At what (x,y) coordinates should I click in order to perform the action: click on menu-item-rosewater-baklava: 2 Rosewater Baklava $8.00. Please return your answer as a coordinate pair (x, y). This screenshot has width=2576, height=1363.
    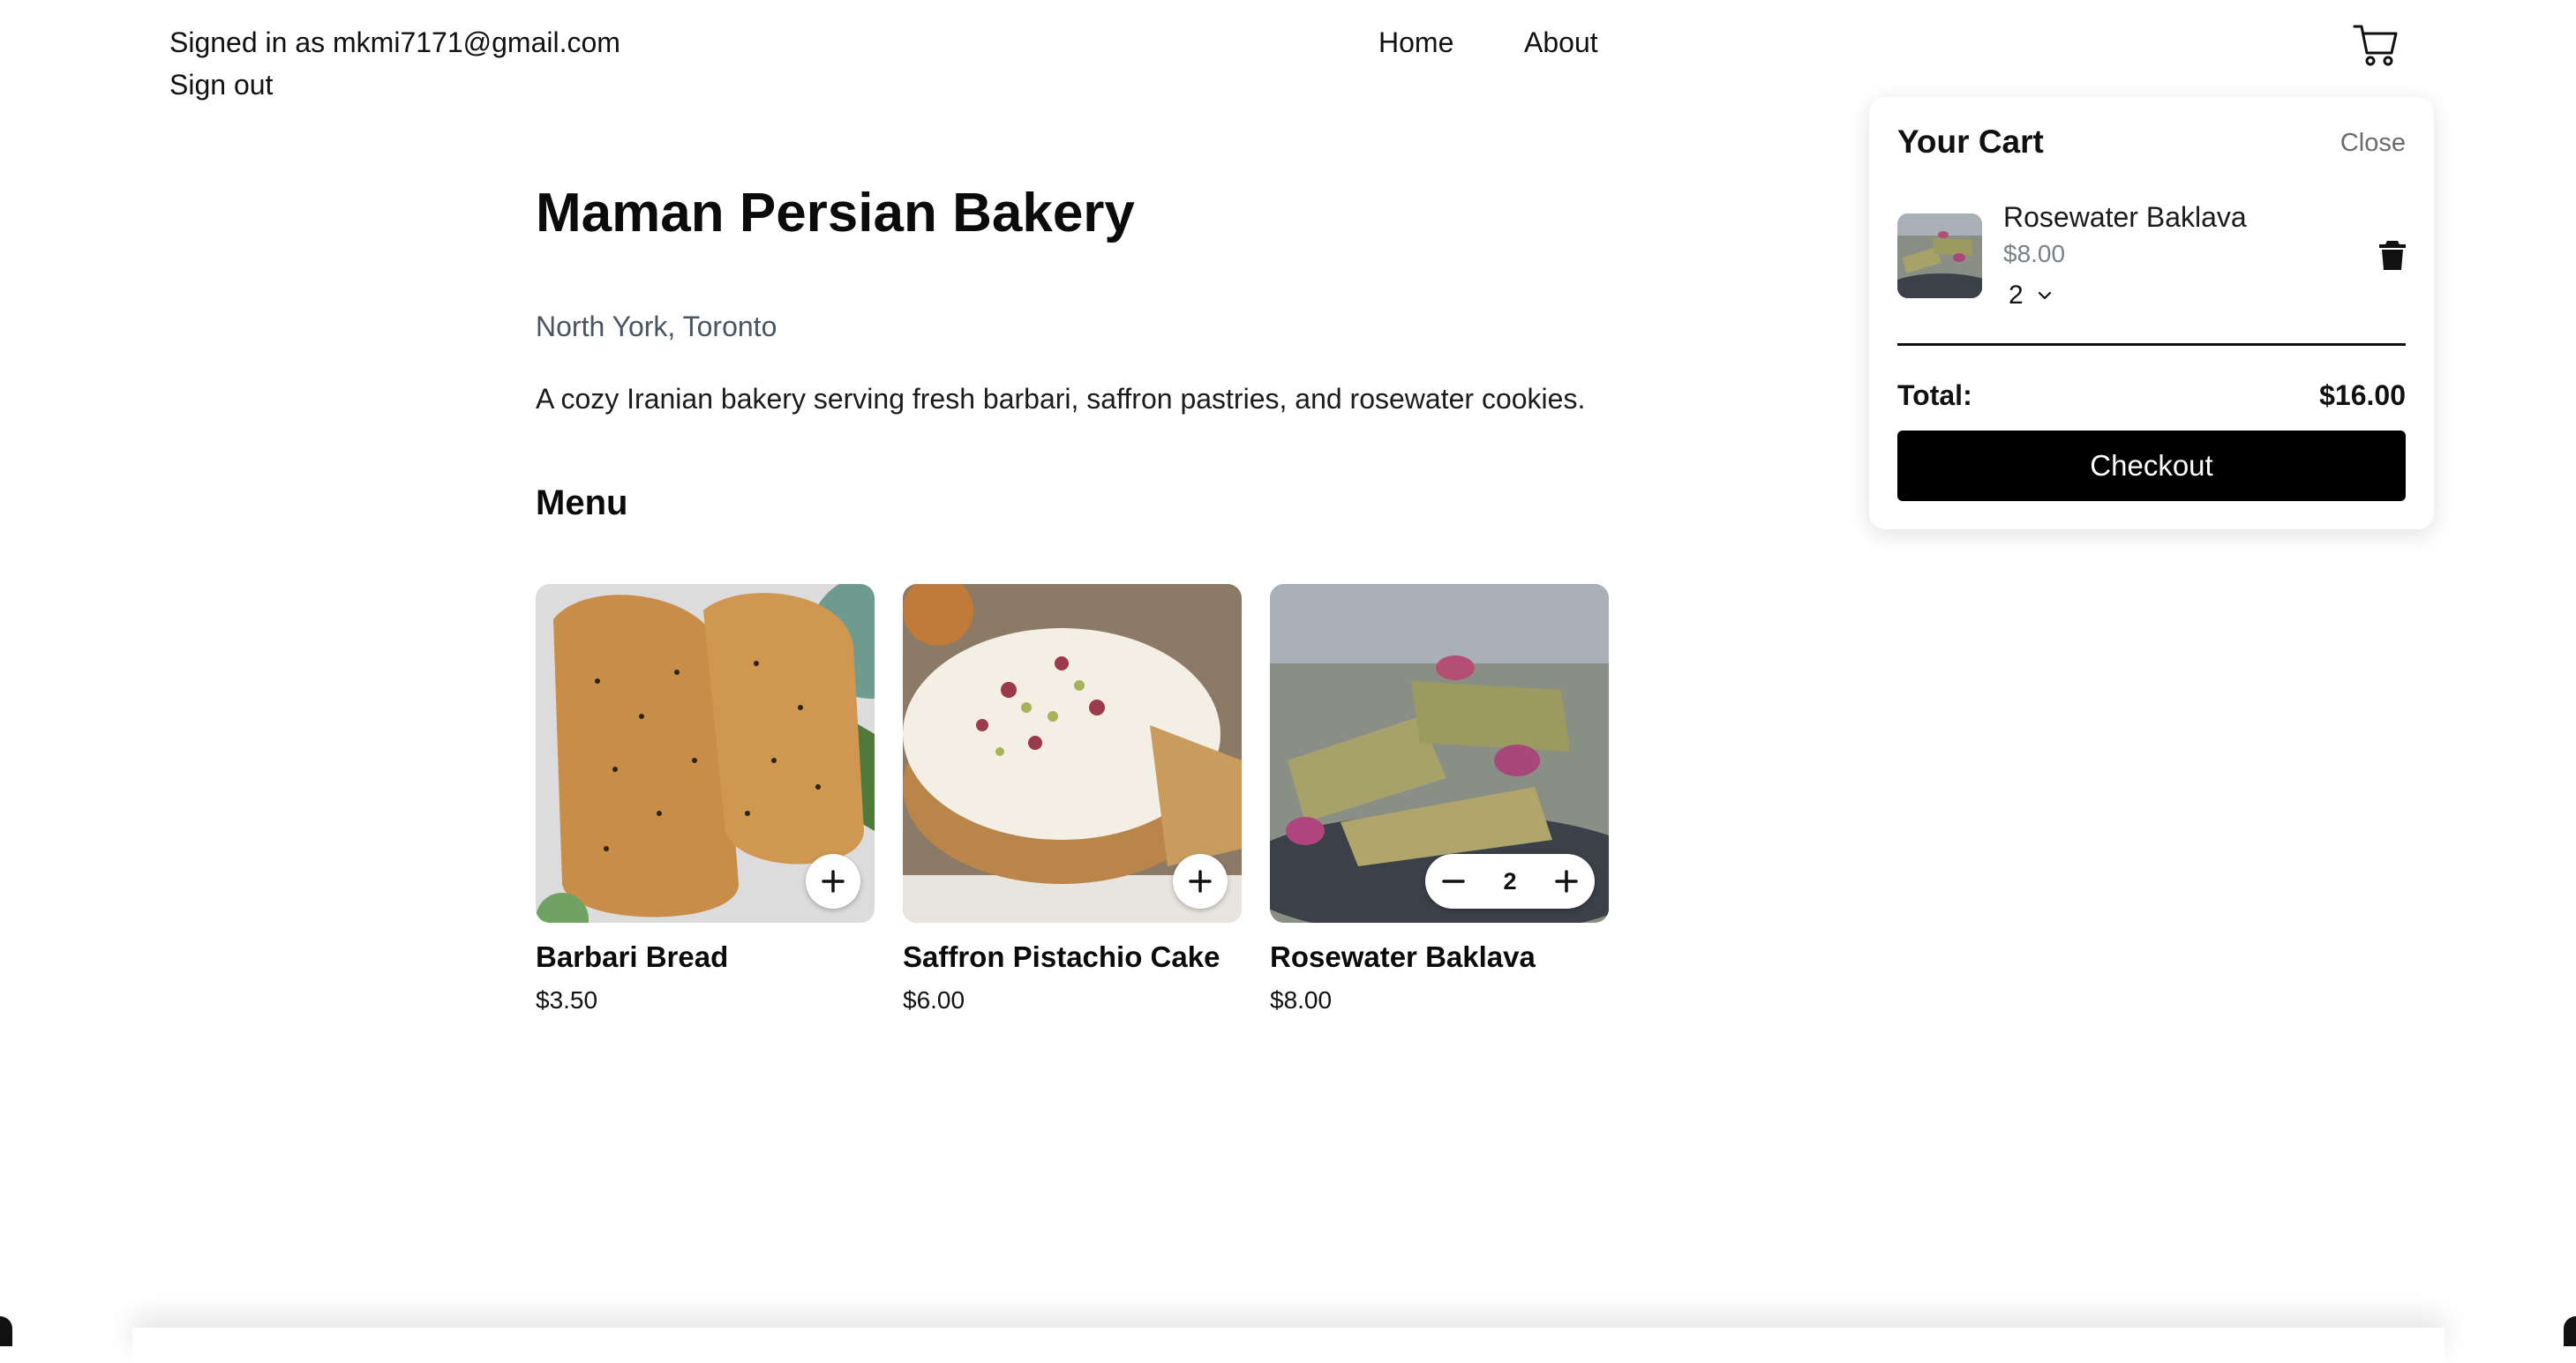
    Looking at the image, I should click on (1439, 799).